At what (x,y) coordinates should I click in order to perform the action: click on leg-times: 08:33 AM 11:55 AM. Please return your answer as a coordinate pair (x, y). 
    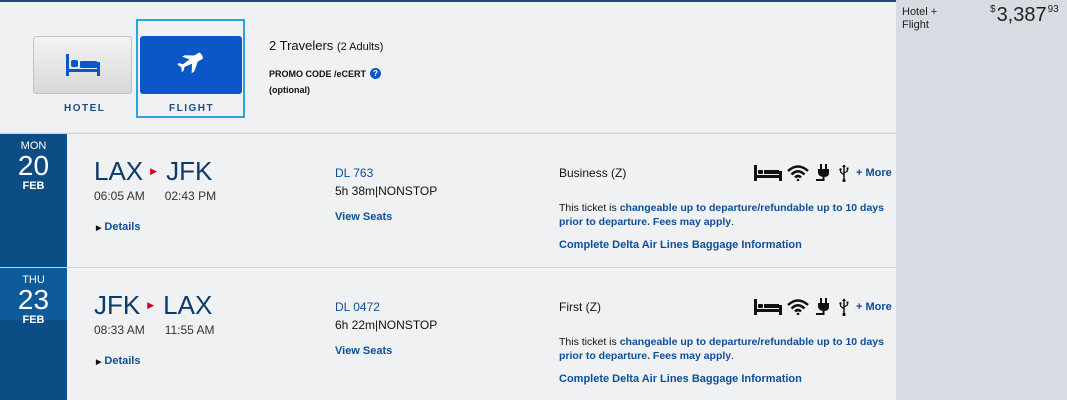
    Looking at the image, I should click on (154, 330).